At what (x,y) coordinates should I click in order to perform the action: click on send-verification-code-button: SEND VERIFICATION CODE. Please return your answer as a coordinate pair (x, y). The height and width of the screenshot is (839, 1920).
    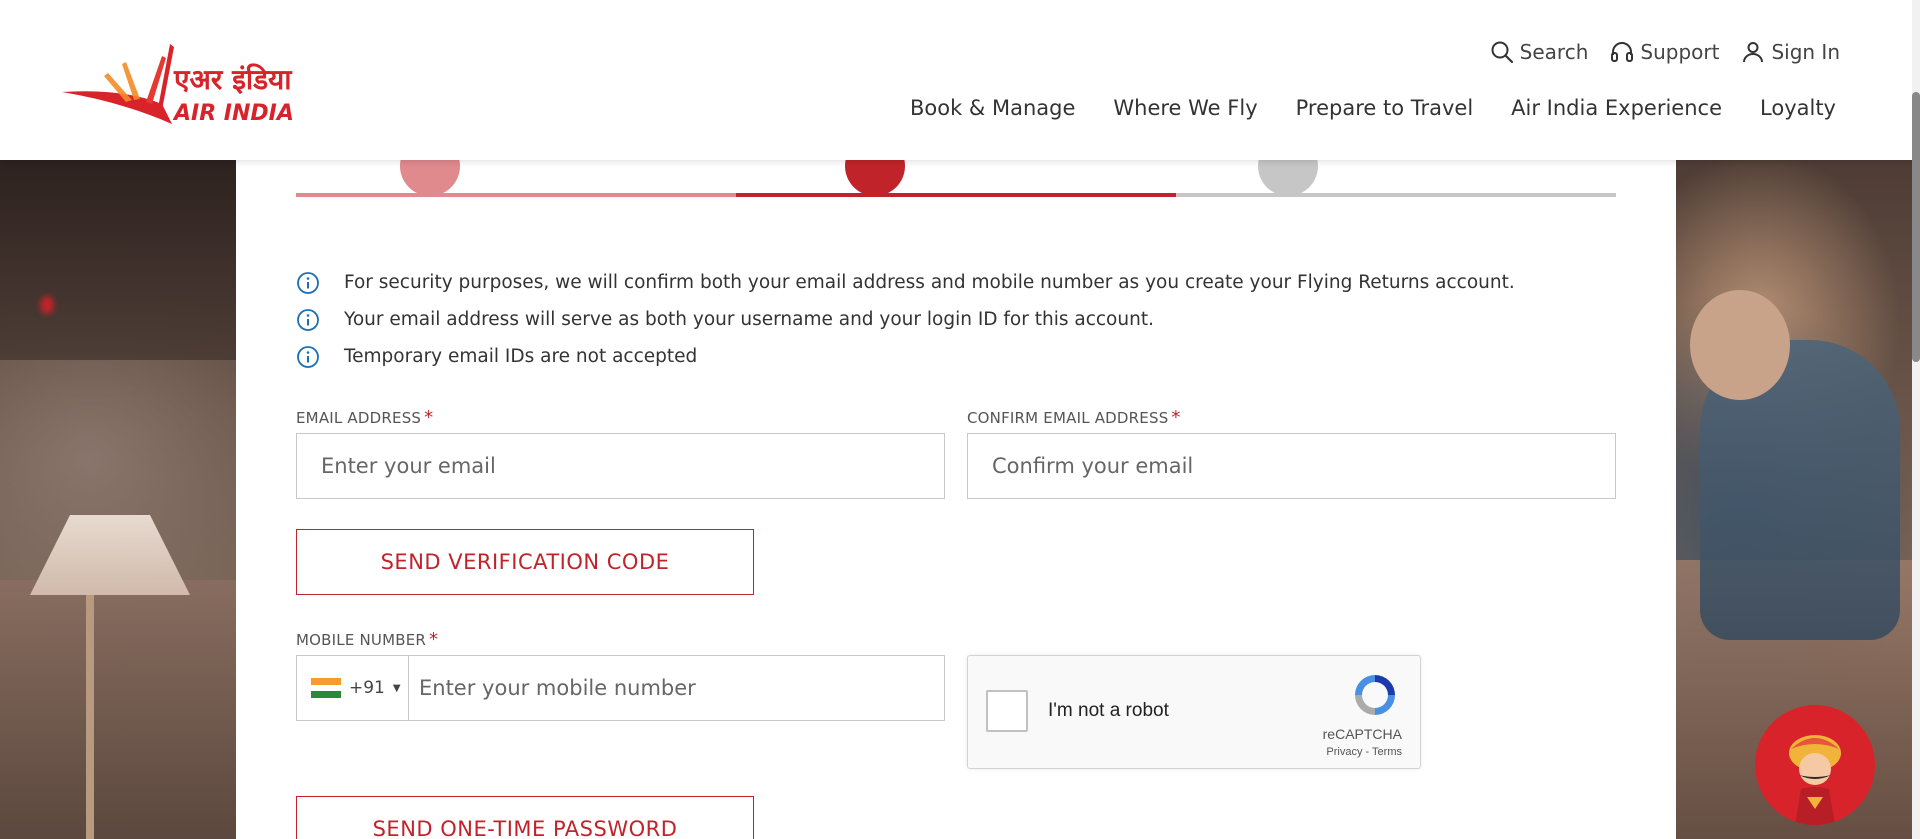
    Looking at the image, I should click on (525, 562).